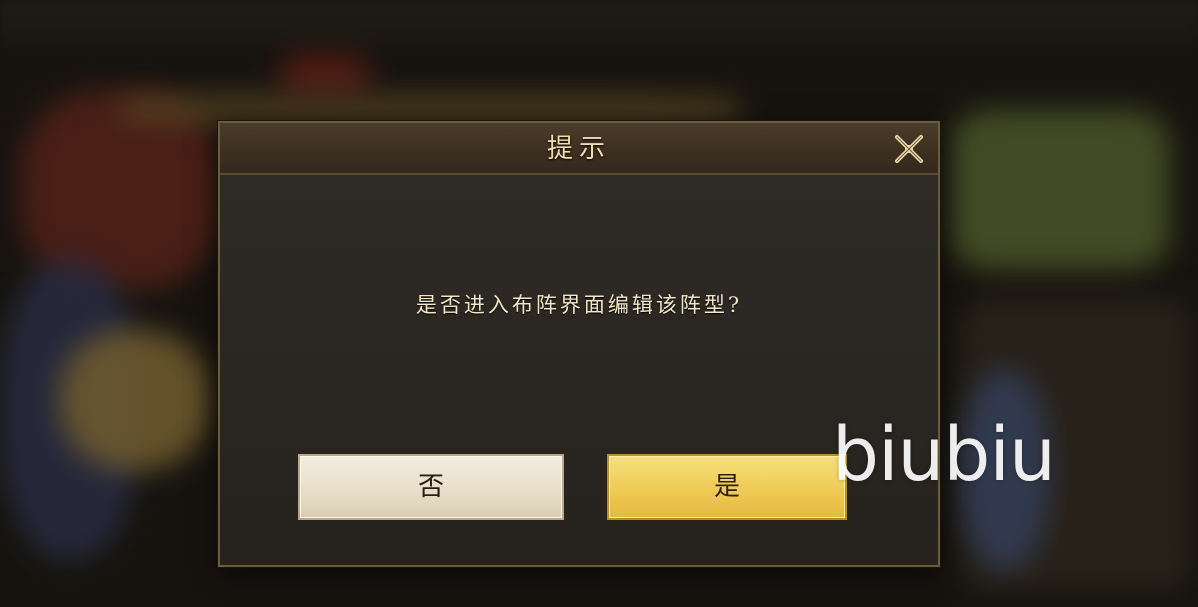  What do you see at coordinates (944, 455) in the screenshot?
I see `watermark-logo: biubiu` at bounding box center [944, 455].